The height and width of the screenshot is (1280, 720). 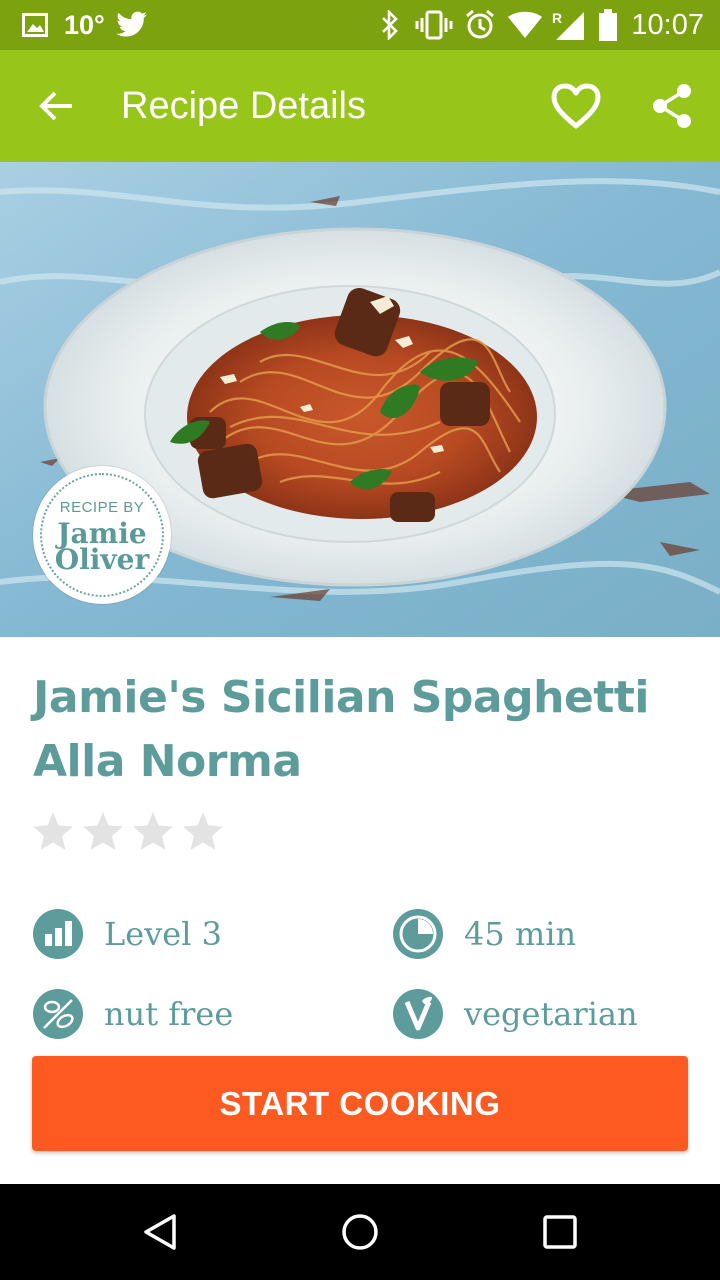 I want to click on vegetarian-icon, so click(x=418, y=1014).